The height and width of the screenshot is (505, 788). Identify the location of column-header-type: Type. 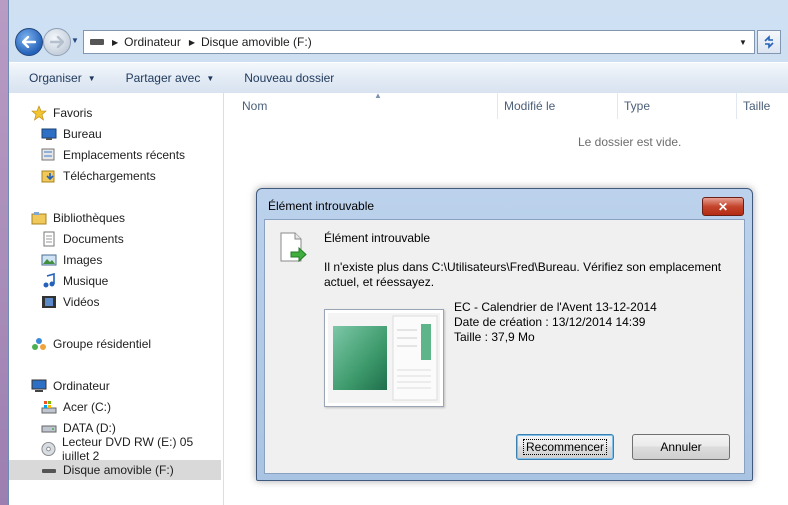
(676, 106).